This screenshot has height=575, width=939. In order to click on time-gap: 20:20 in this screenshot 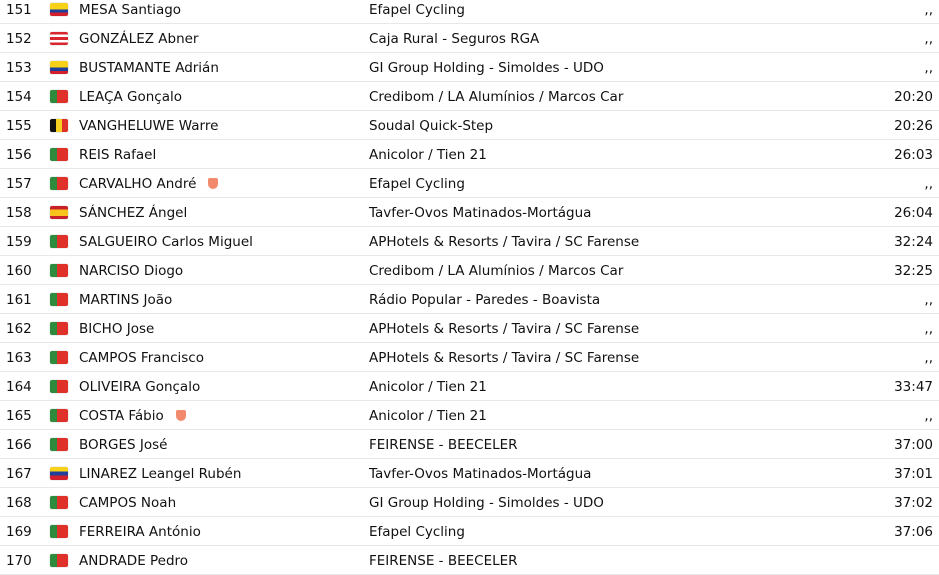, I will do `click(913, 97)`.